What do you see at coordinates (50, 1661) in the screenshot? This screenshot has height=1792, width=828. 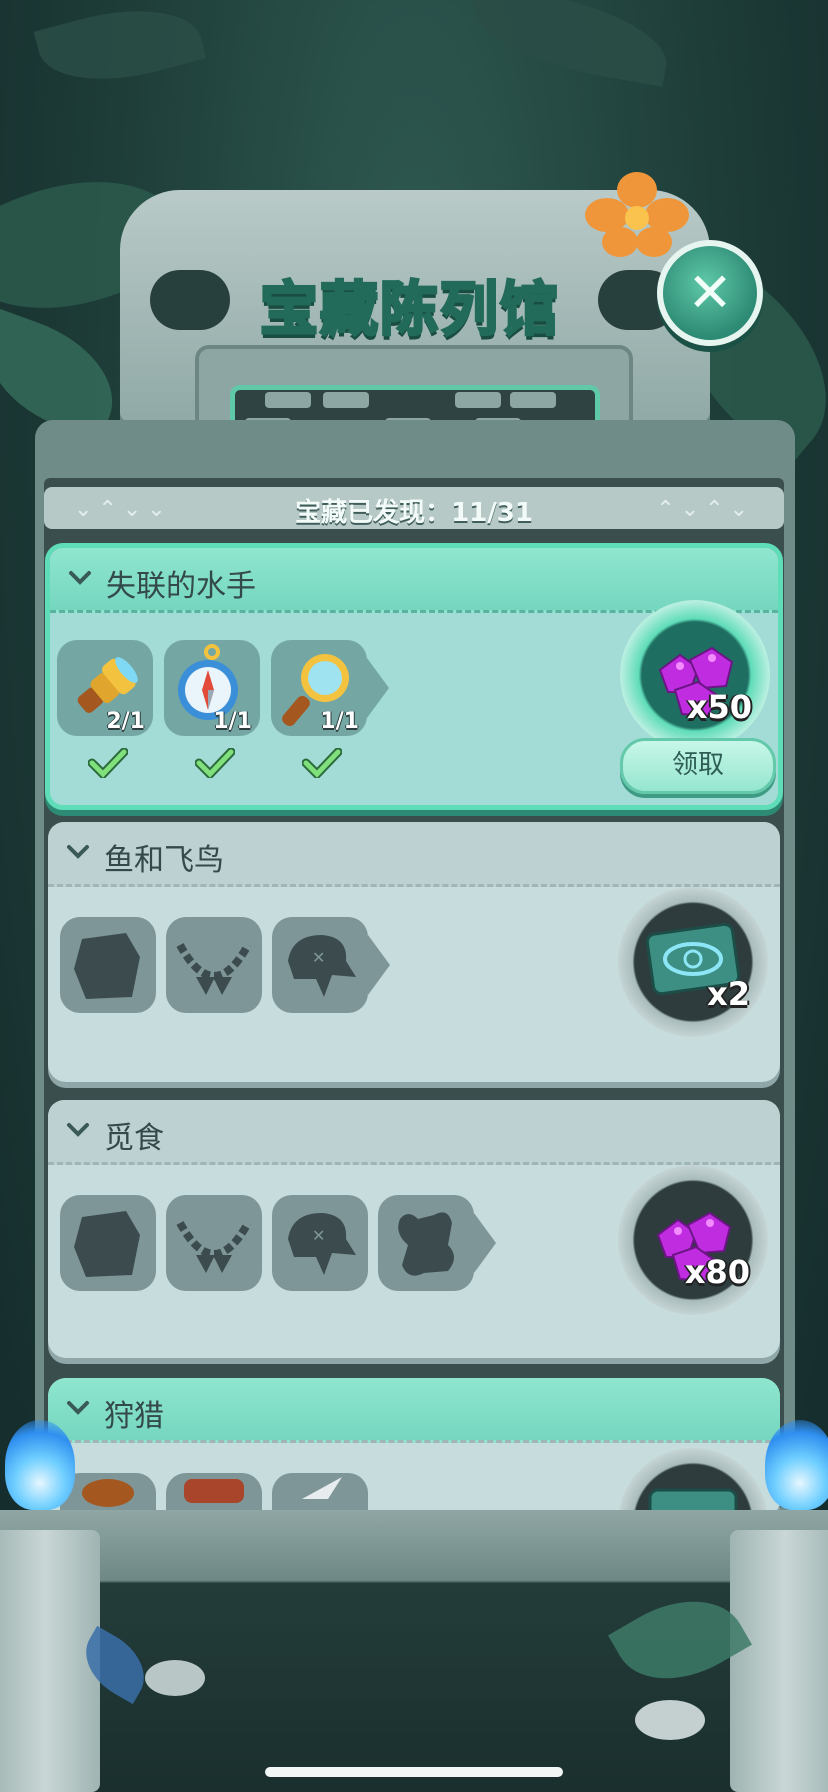 I see `stone-pillar-left` at bounding box center [50, 1661].